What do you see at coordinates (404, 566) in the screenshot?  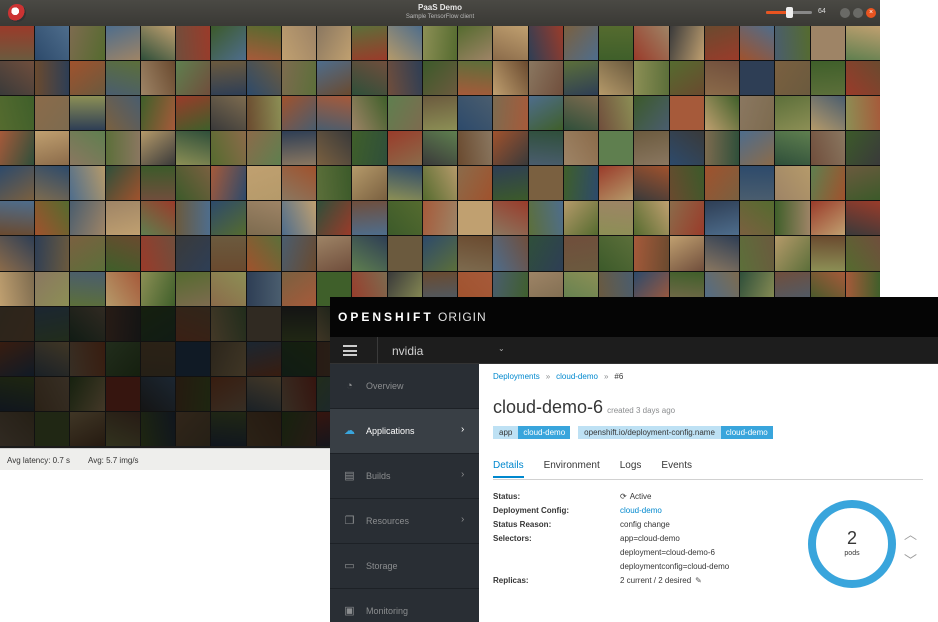 I see `sidebar-item-storage: ▭ Storage` at bounding box center [404, 566].